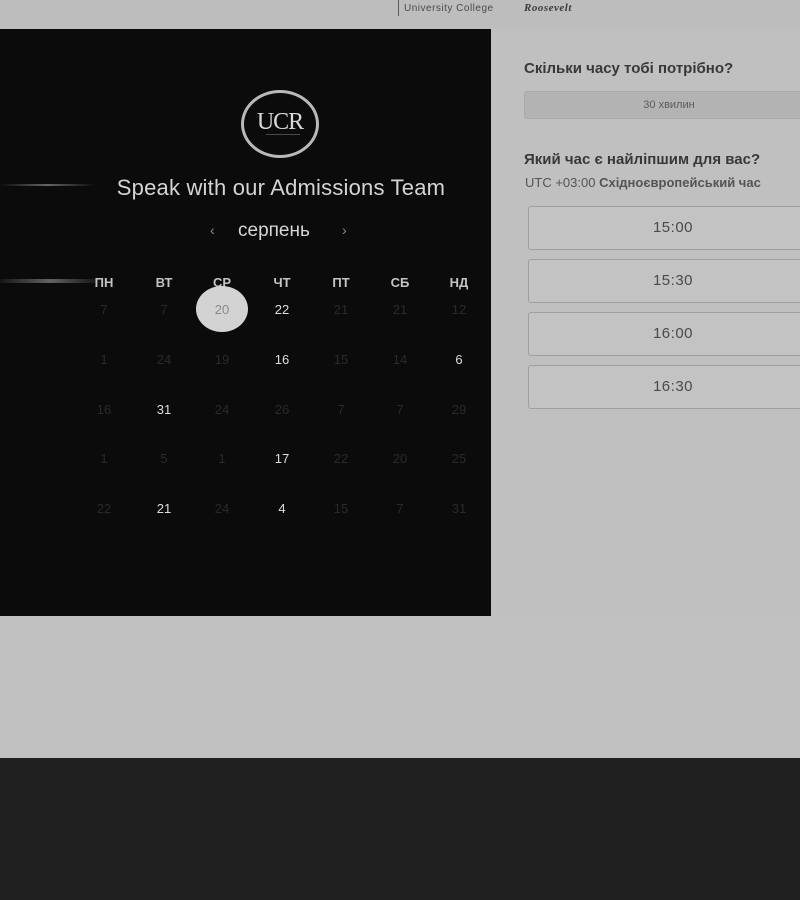  Describe the element at coordinates (274, 230) in the screenshot. I see `month-label: серпень` at that location.